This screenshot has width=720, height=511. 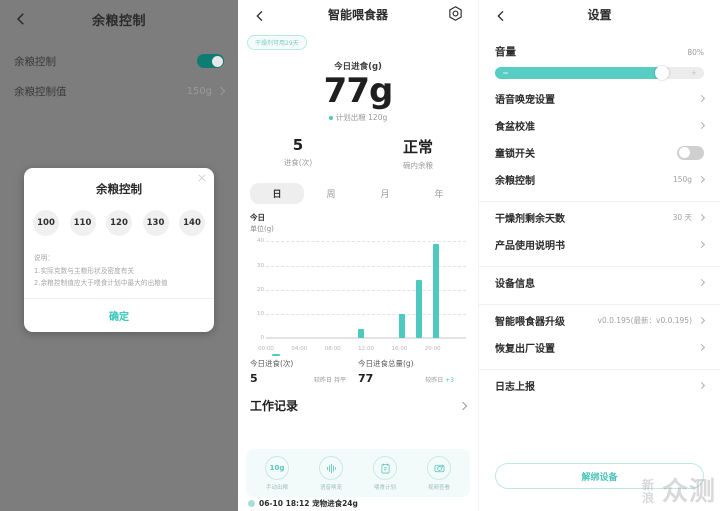 What do you see at coordinates (599, 217) in the screenshot?
I see `settings-row-干燥剂剩余天数: 干燥剂剩余天数 30 天` at bounding box center [599, 217].